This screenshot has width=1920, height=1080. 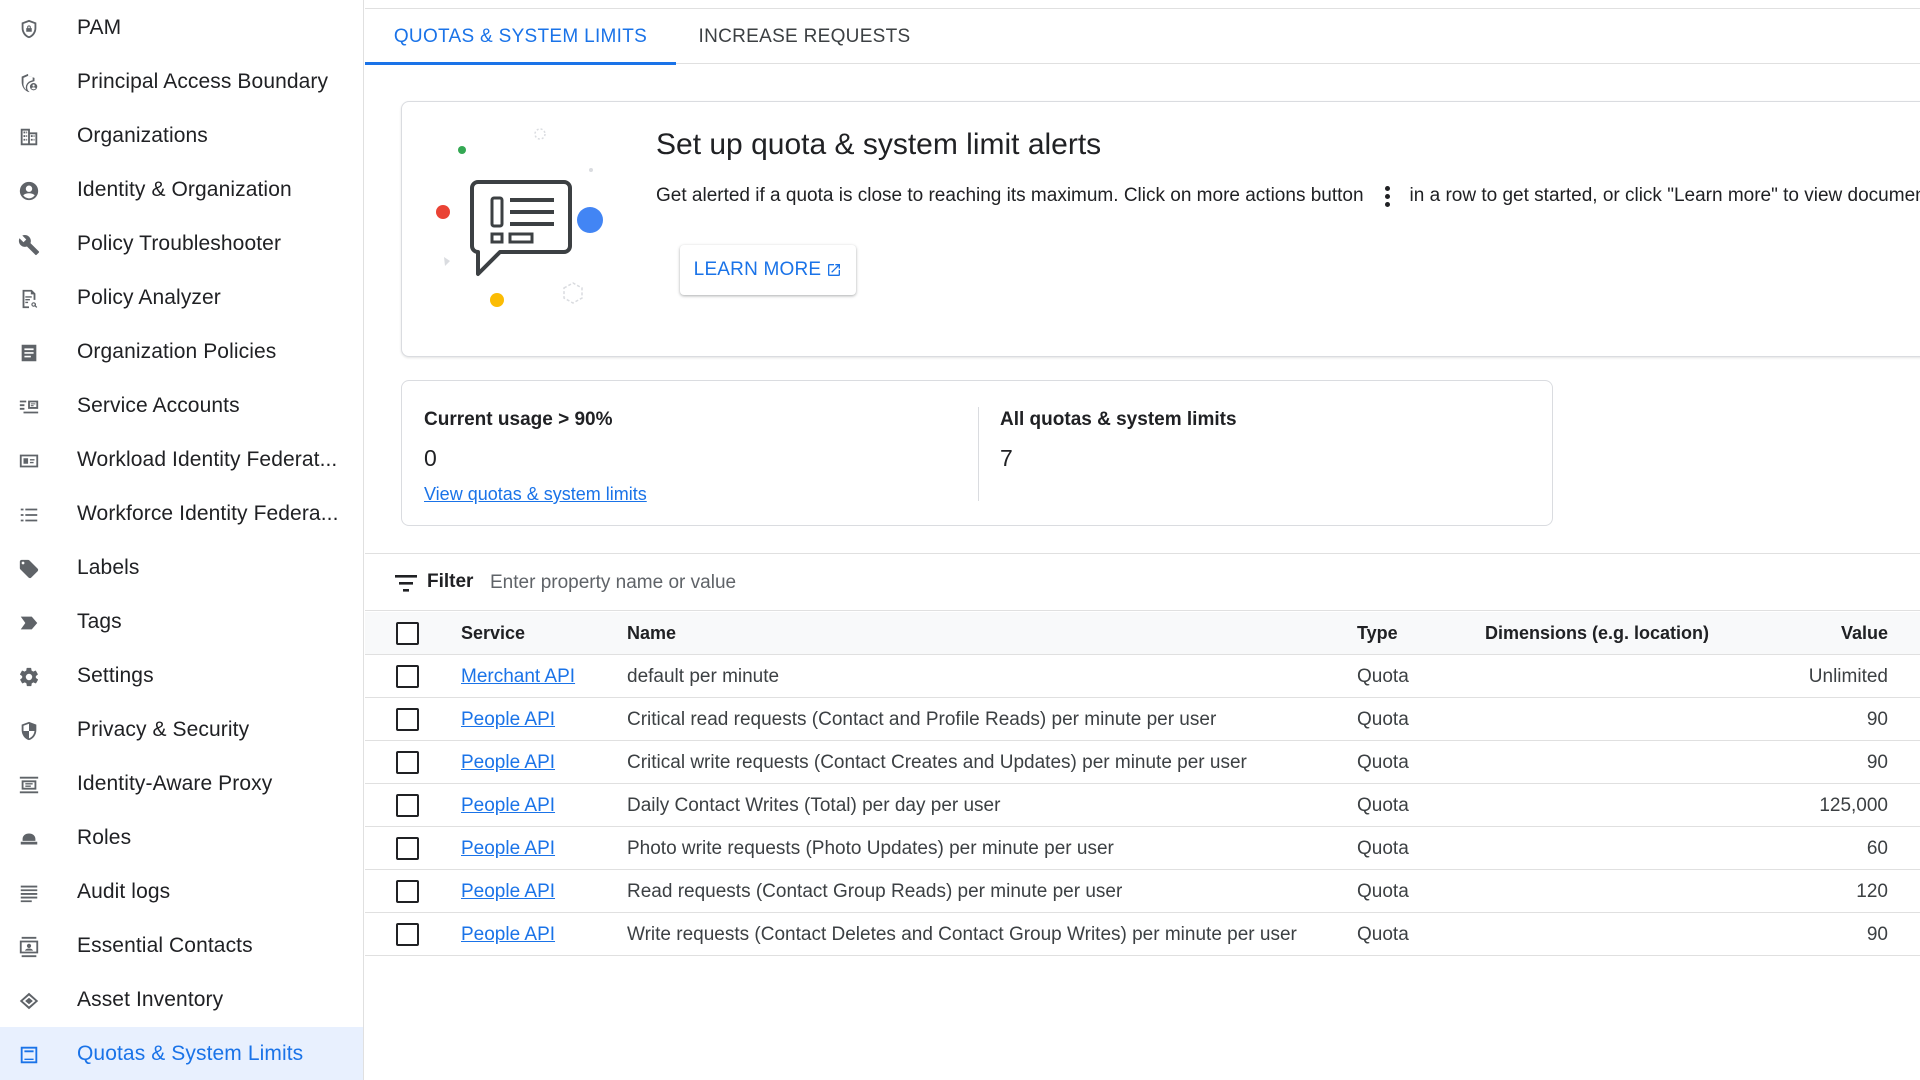 I want to click on sidebar-item-organization-policies: Organization Policies, so click(x=181, y=352).